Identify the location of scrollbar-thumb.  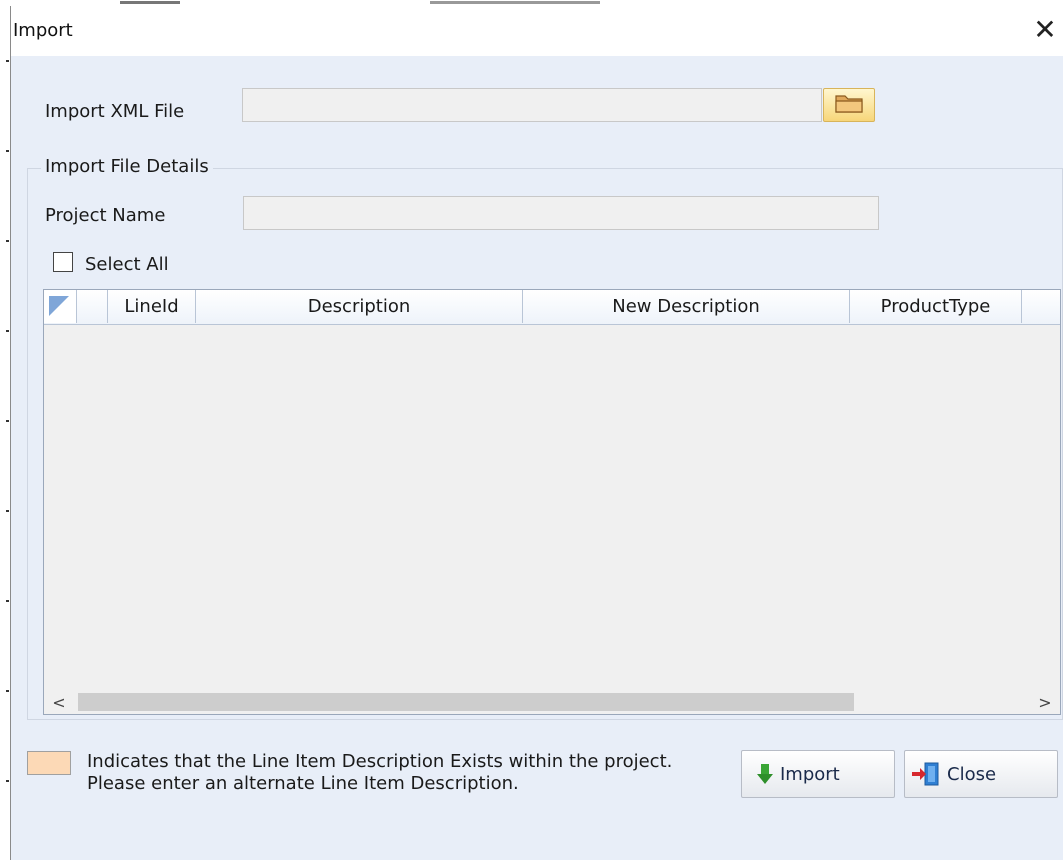
(466, 702).